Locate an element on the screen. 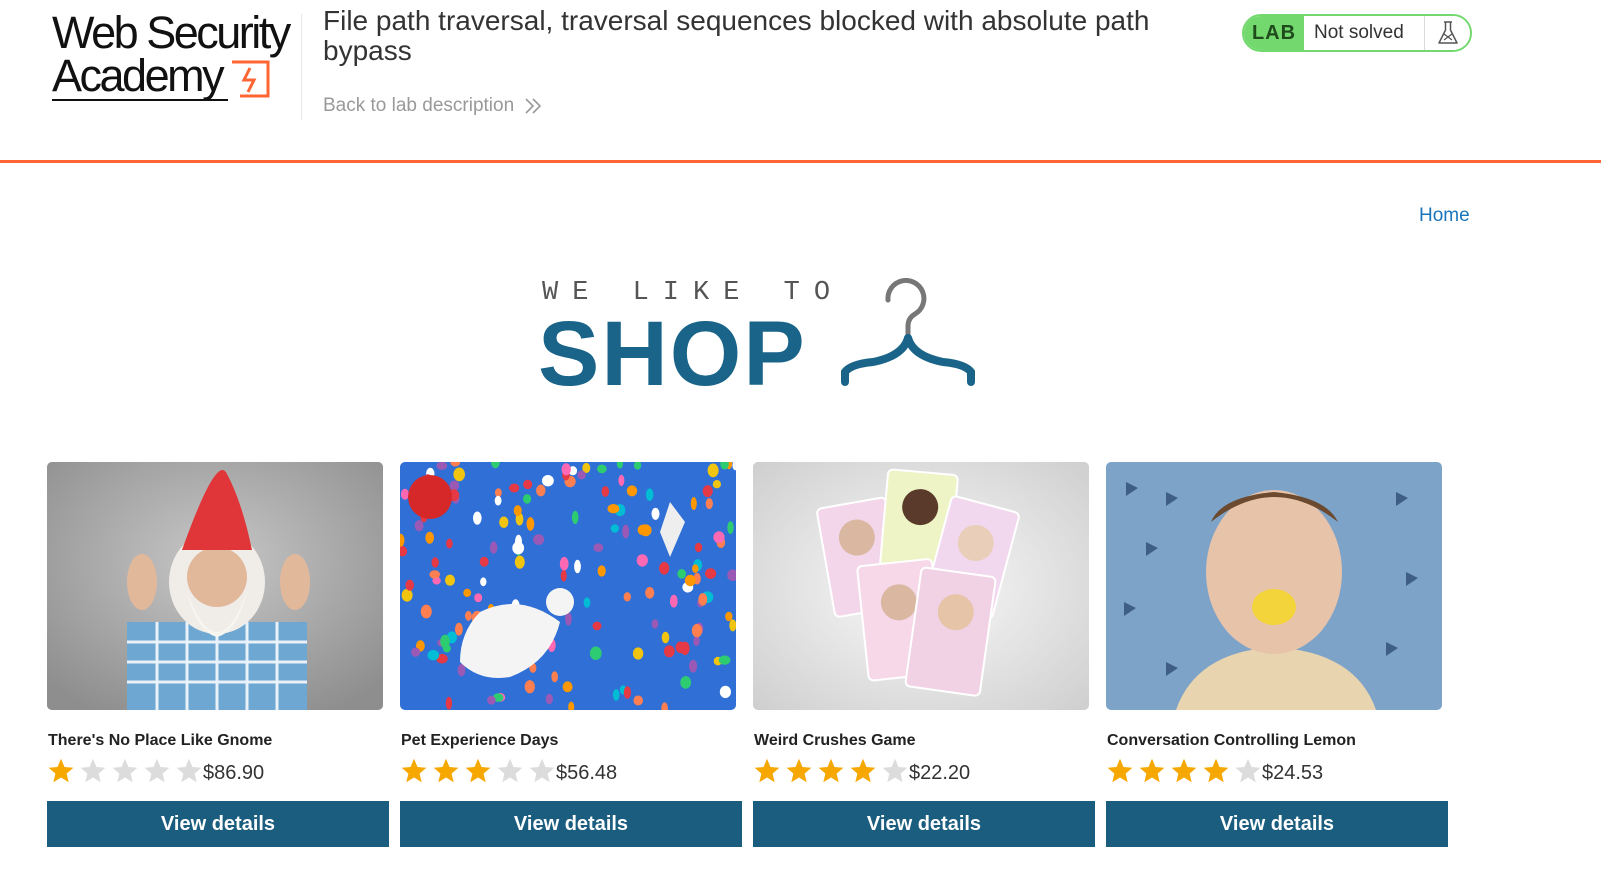 Image resolution: width=1601 pixels, height=886 pixels. product-name: Conversation Controlling Lemon is located at coordinates (1231, 740).